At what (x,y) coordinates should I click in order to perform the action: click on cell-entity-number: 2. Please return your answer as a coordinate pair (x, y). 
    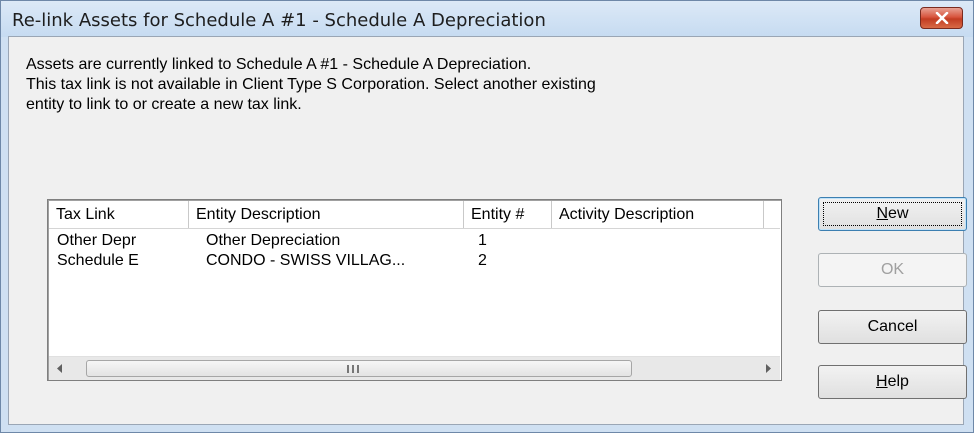
    Looking at the image, I should click on (482, 260).